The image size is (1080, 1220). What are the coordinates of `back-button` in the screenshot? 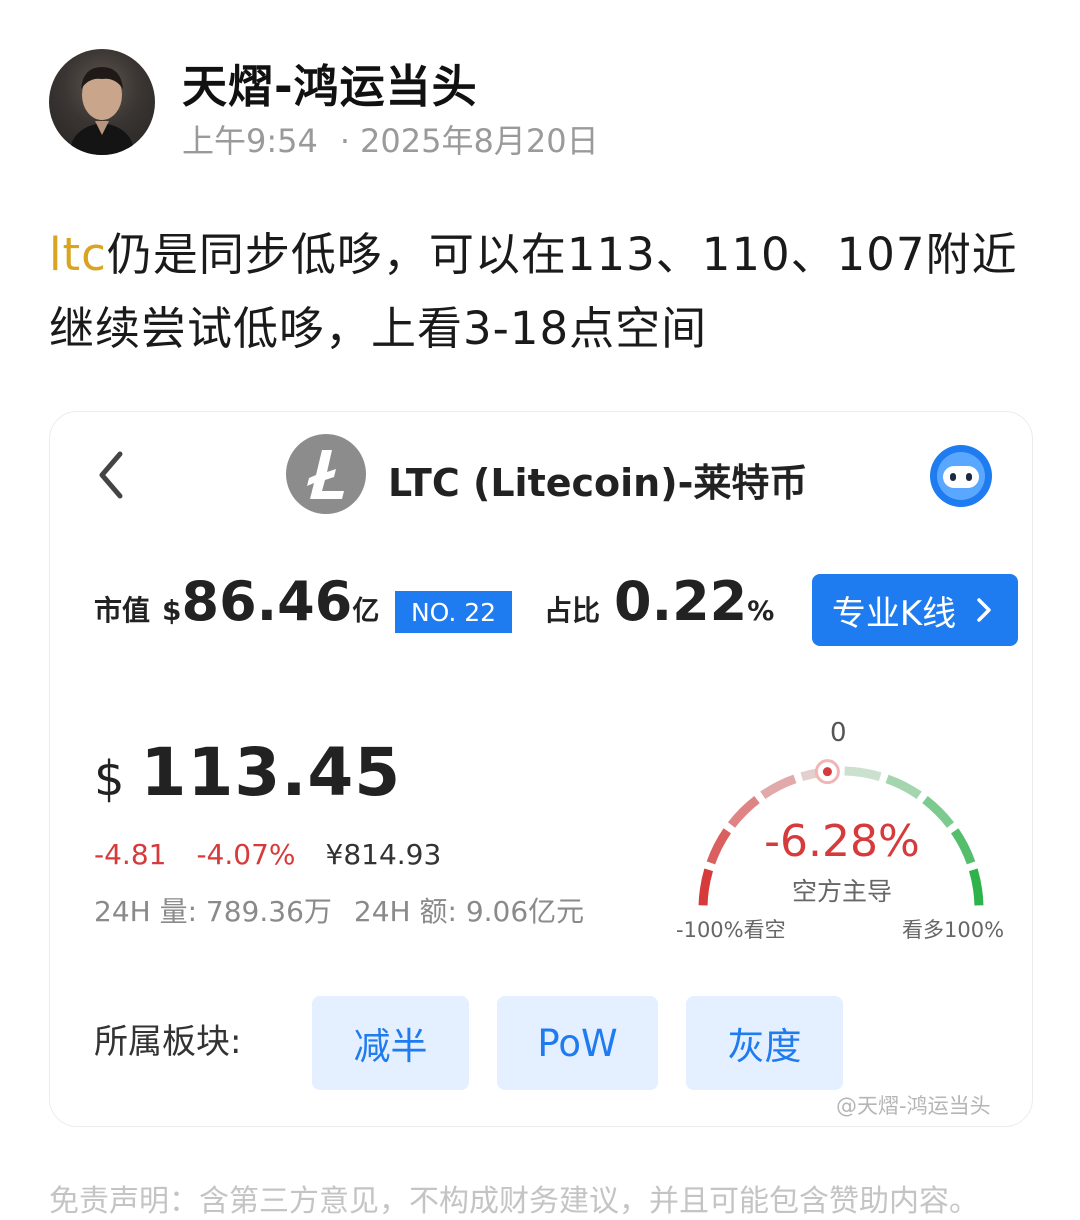 It's located at (112, 475).